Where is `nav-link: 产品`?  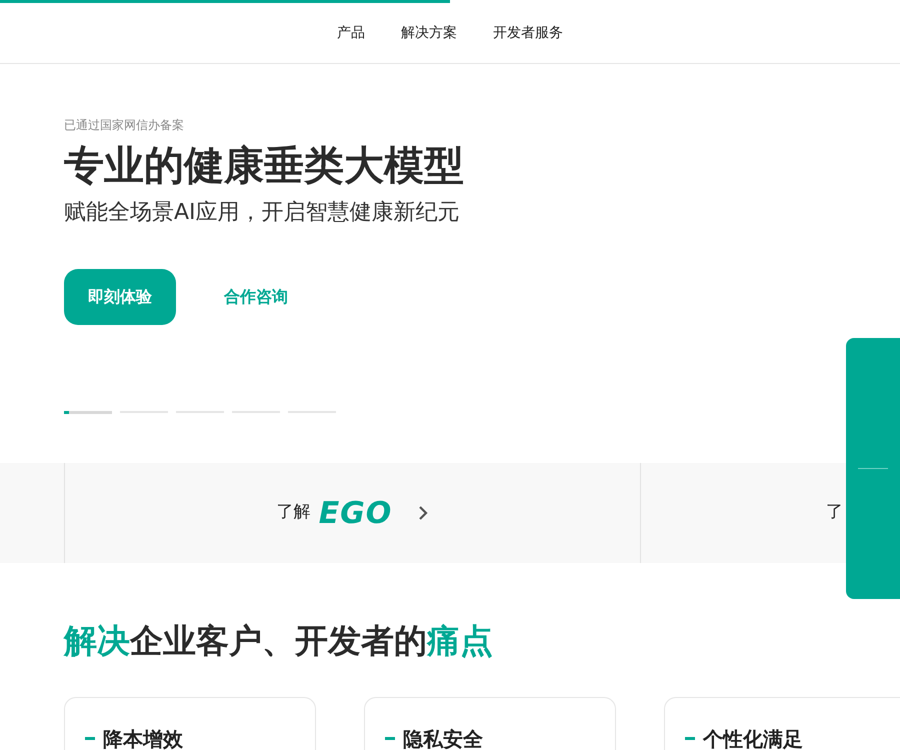
nav-link: 产品 is located at coordinates (351, 33).